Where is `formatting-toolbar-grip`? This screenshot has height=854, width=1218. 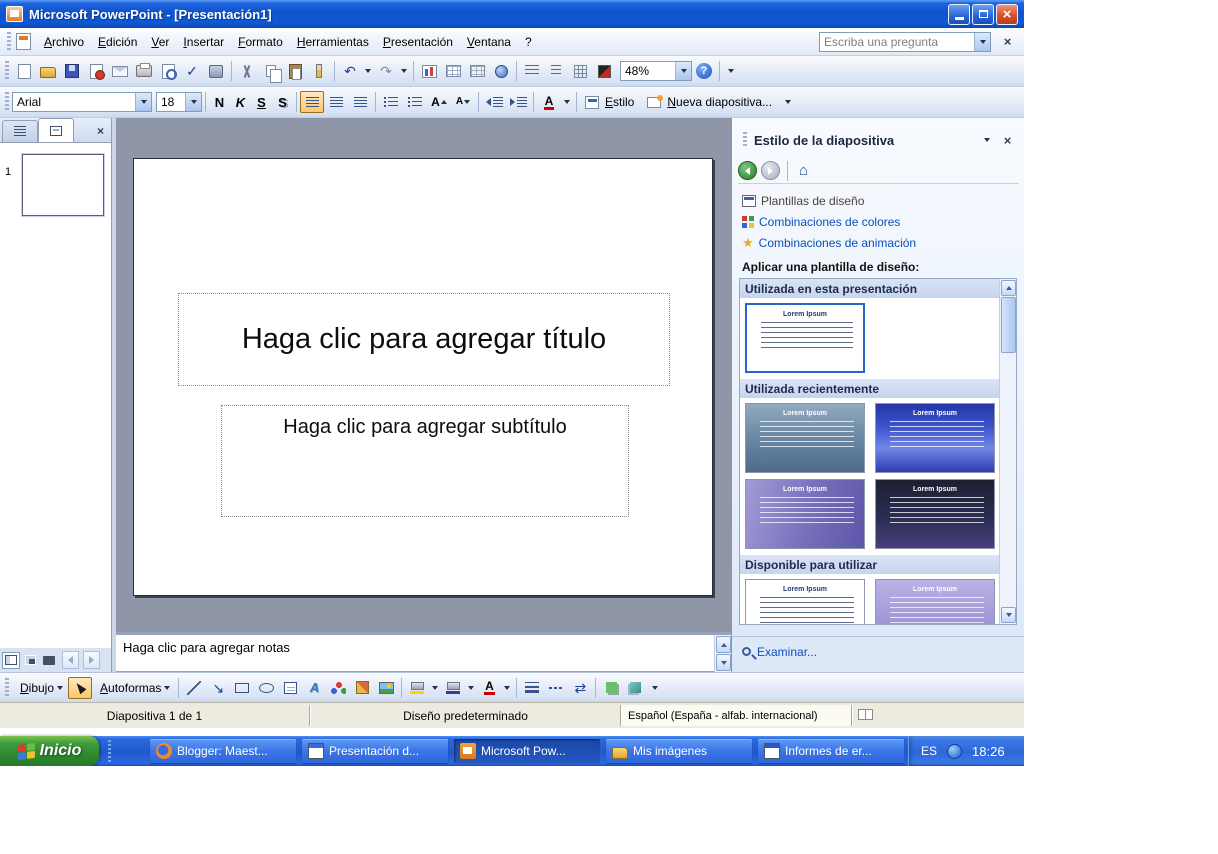 formatting-toolbar-grip is located at coordinates (7, 102).